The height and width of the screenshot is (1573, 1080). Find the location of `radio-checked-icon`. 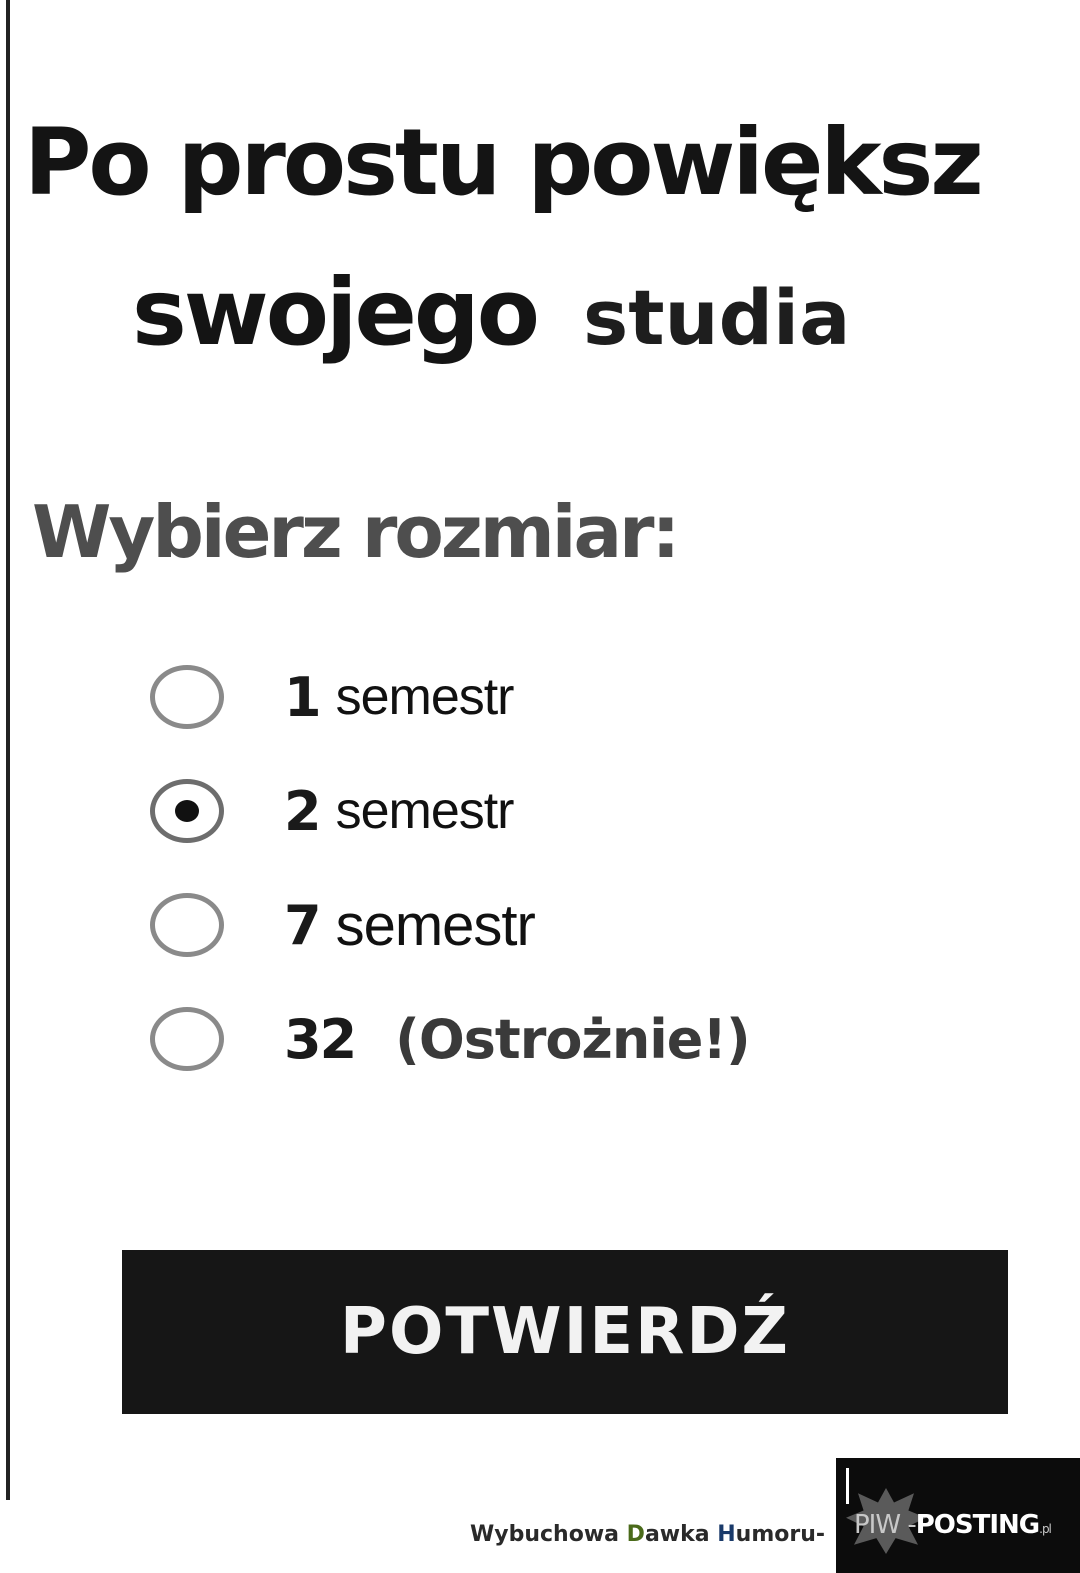

radio-checked-icon is located at coordinates (187, 811).